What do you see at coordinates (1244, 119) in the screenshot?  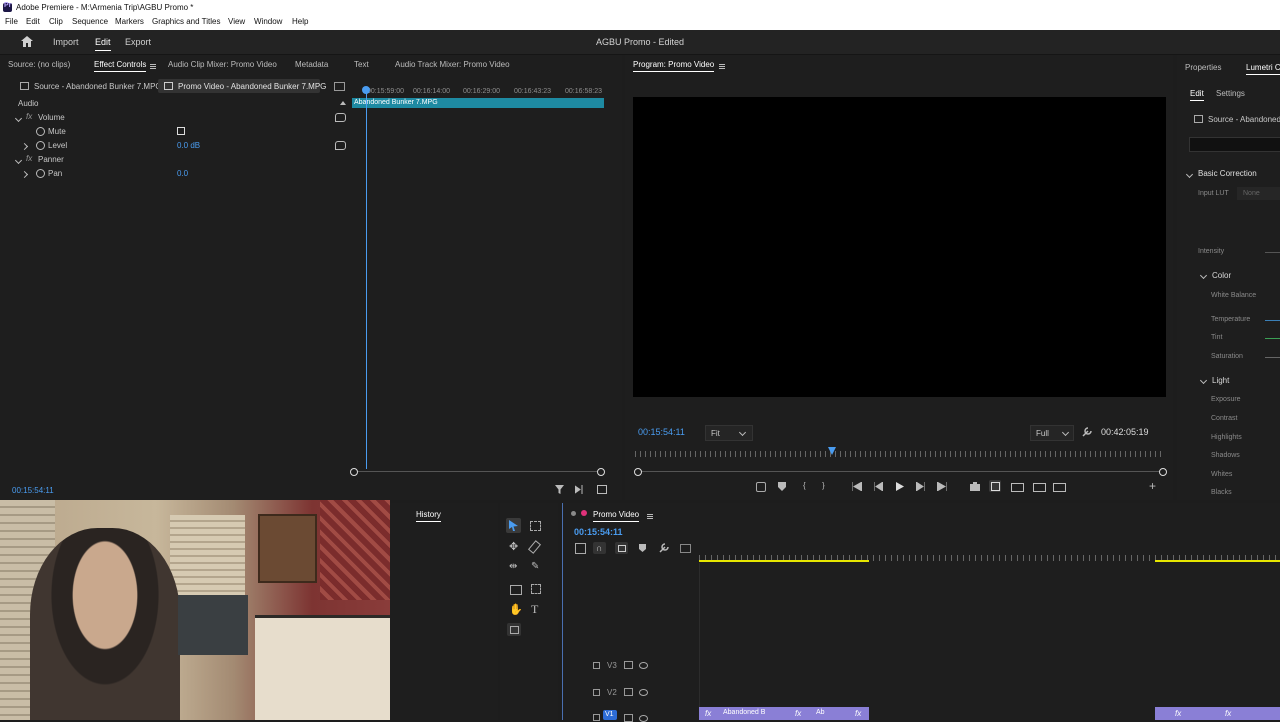 I see `lumetri-source: Source - Abandoned B` at bounding box center [1244, 119].